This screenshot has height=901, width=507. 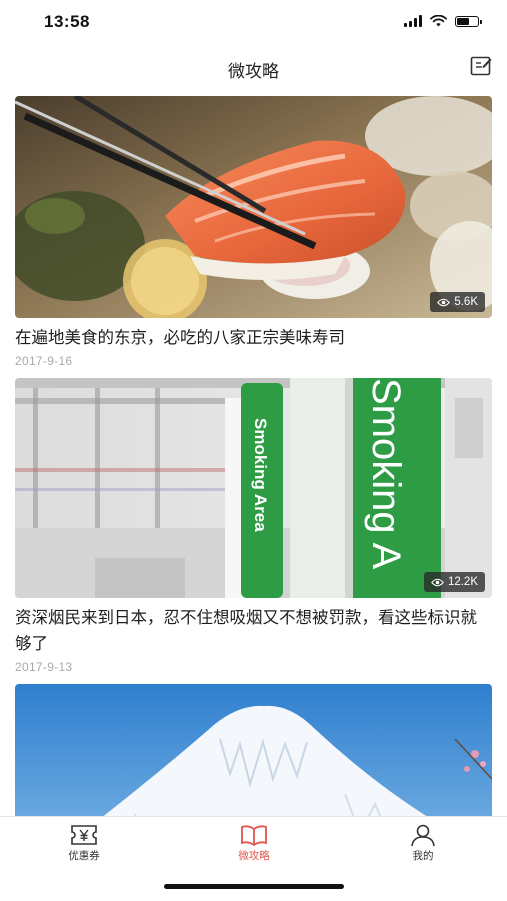 What do you see at coordinates (463, 21) in the screenshot?
I see `battery-fill` at bounding box center [463, 21].